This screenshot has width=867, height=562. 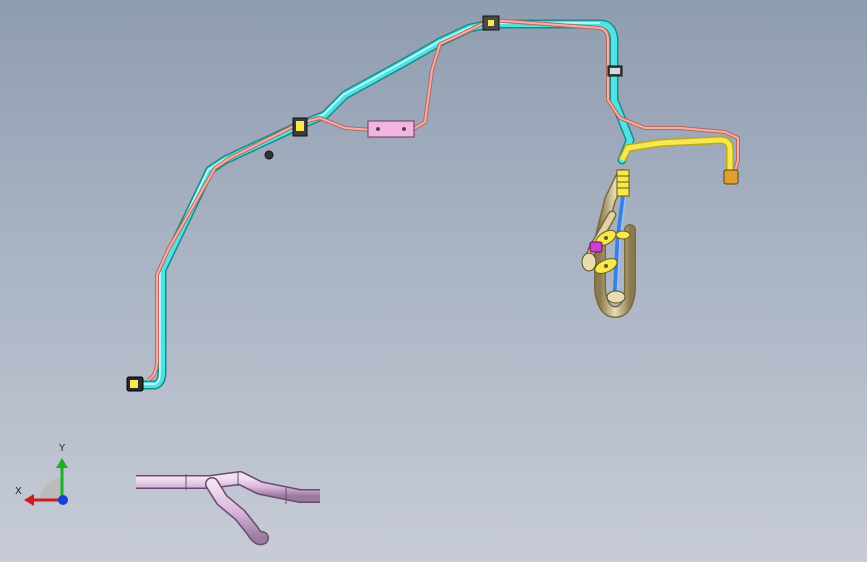 What do you see at coordinates (62, 448) in the screenshot?
I see `y-axis-label: Y` at bounding box center [62, 448].